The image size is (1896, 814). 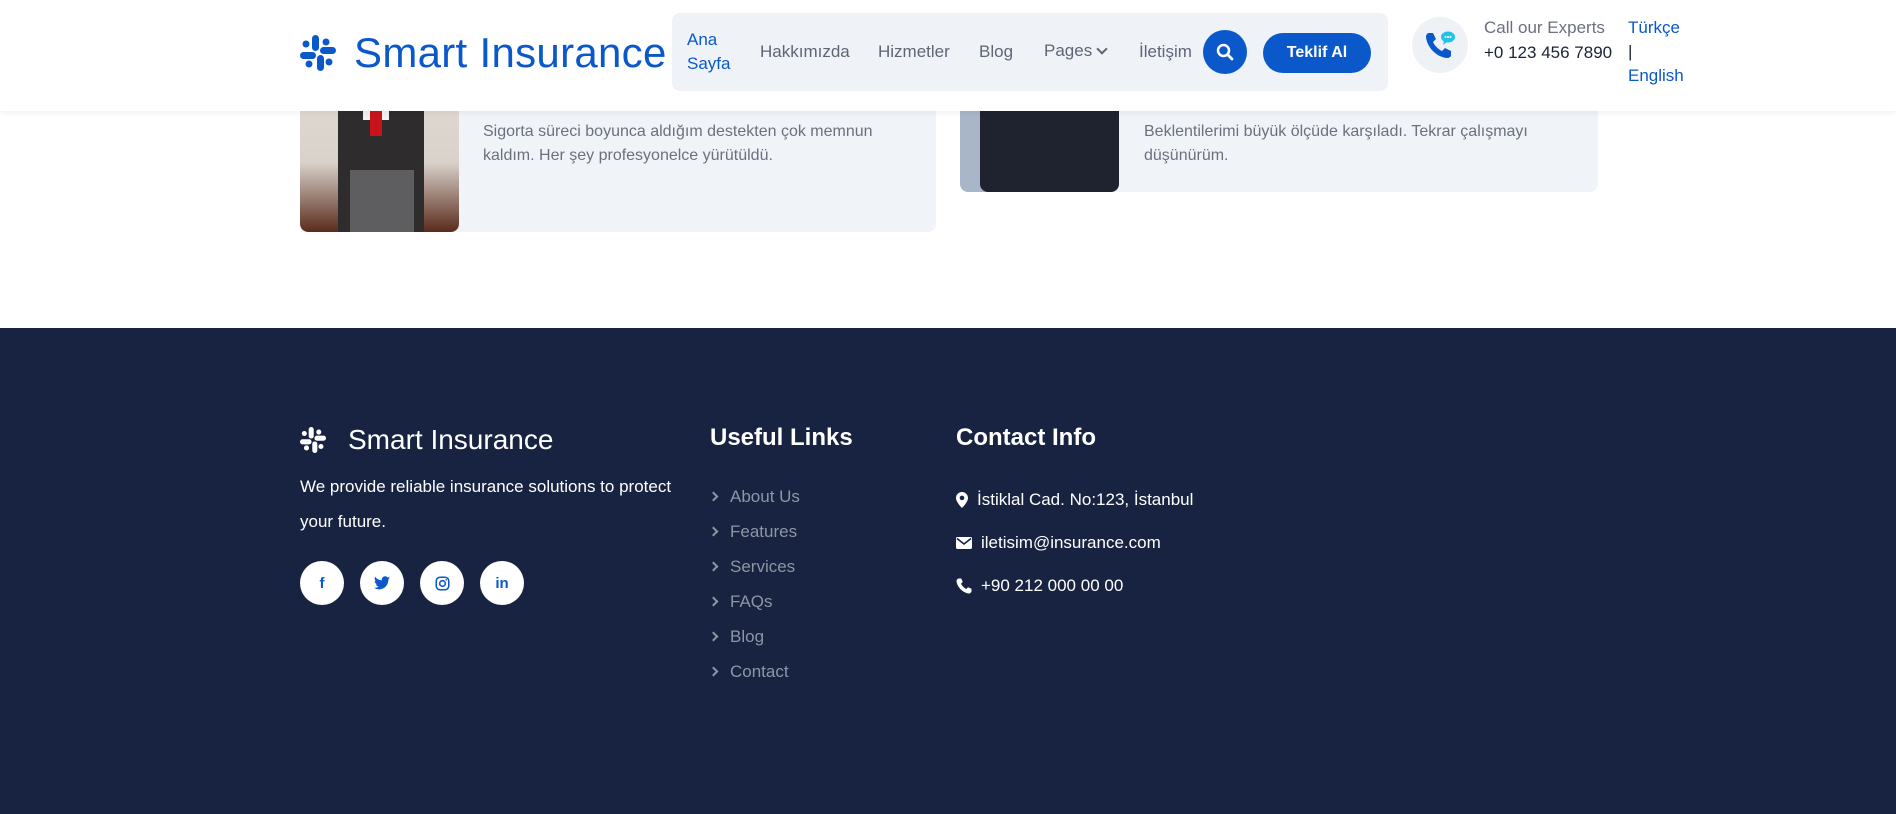 What do you see at coordinates (1085, 499) in the screenshot?
I see `address-text: İstiklal Cad. No:123, İstanbul` at bounding box center [1085, 499].